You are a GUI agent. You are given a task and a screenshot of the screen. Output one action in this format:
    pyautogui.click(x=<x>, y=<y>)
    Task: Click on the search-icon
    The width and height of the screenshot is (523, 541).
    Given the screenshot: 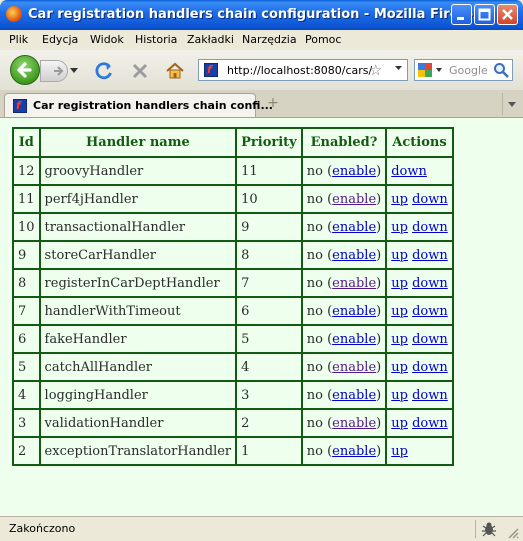 What is the action you would take?
    pyautogui.click(x=501, y=70)
    